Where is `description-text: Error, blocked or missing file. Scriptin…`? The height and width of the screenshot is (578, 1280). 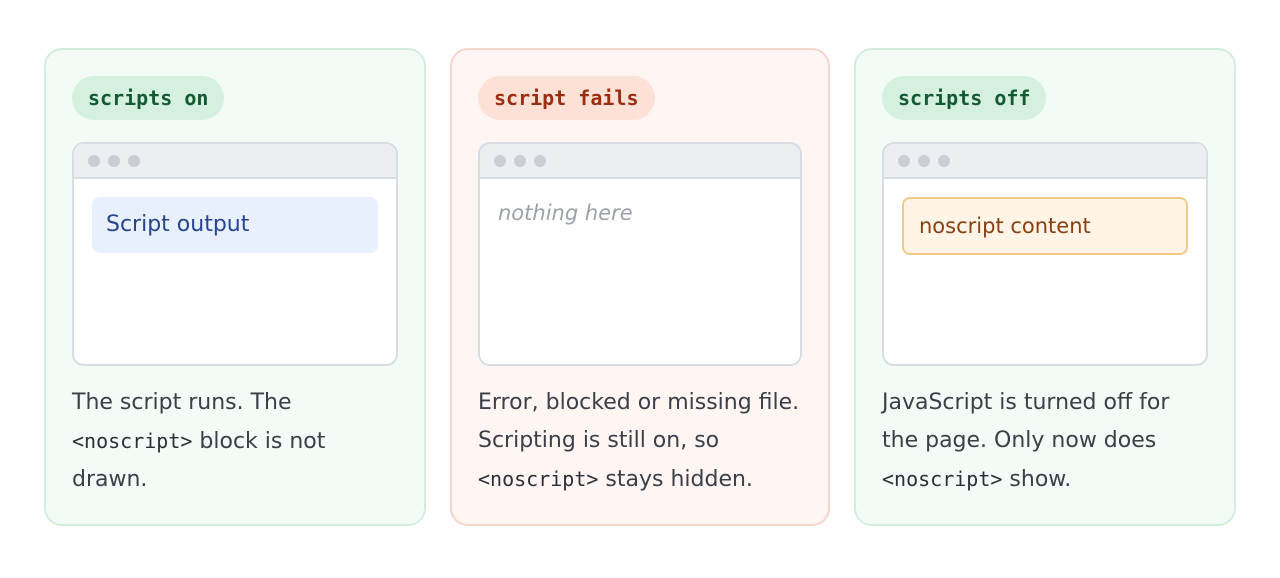 description-text: Error, blocked or missing file. Scriptin… is located at coordinates (639, 421).